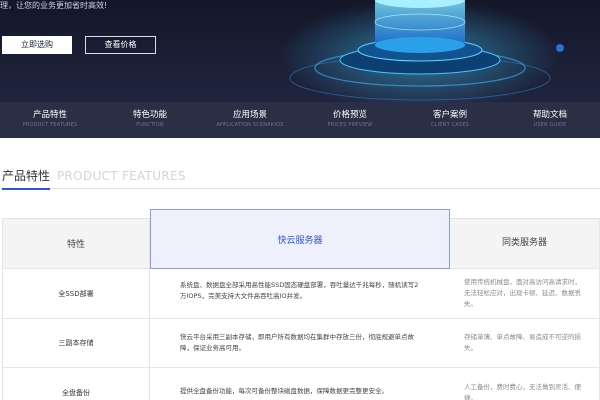  Describe the element at coordinates (525, 243) in the screenshot. I see `header-similar-servers: 同类服务器` at that location.